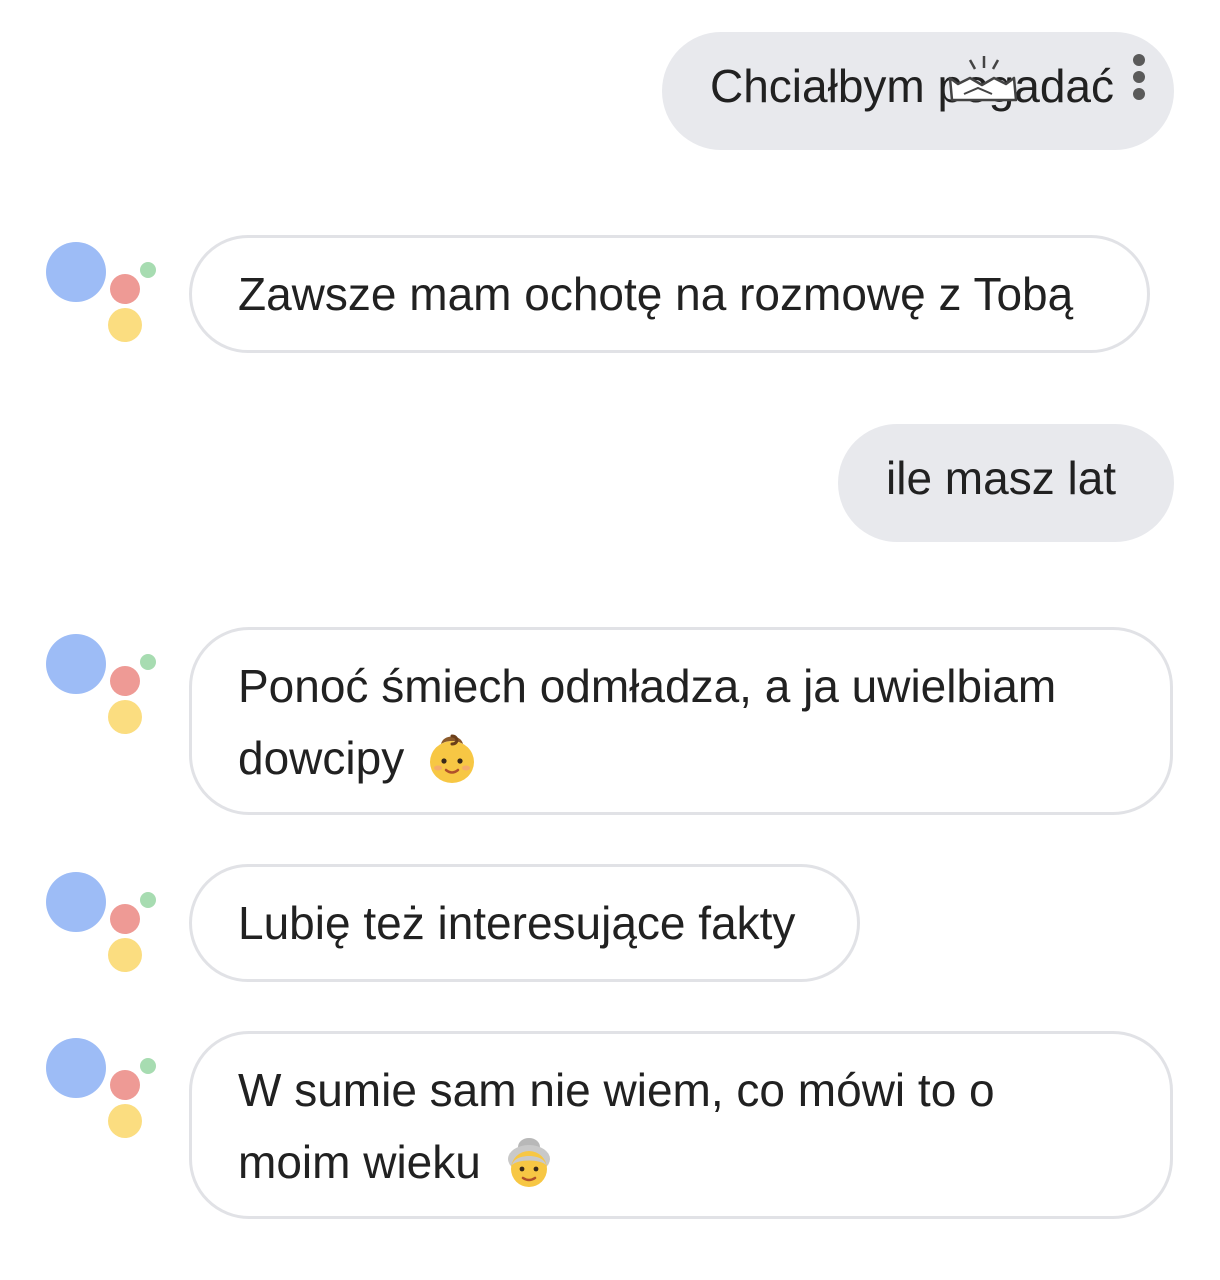 This screenshot has height=1280, width=1220. I want to click on message-text-line-2: dowcipy, so click(321, 758).